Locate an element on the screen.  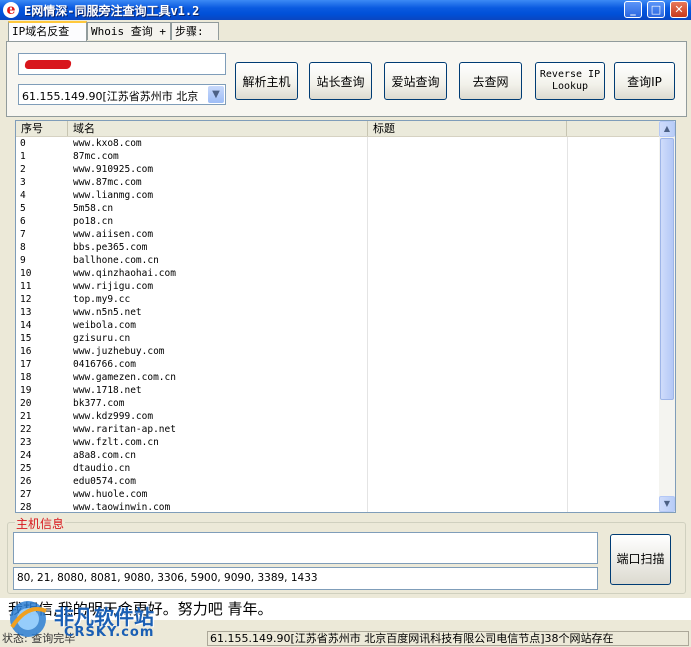
table-row: 13 www.n5n5.net is located at coordinates (338, 312).